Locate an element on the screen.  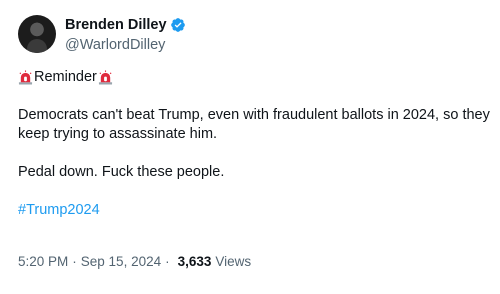
verified-badge-icon is located at coordinates (177, 24).